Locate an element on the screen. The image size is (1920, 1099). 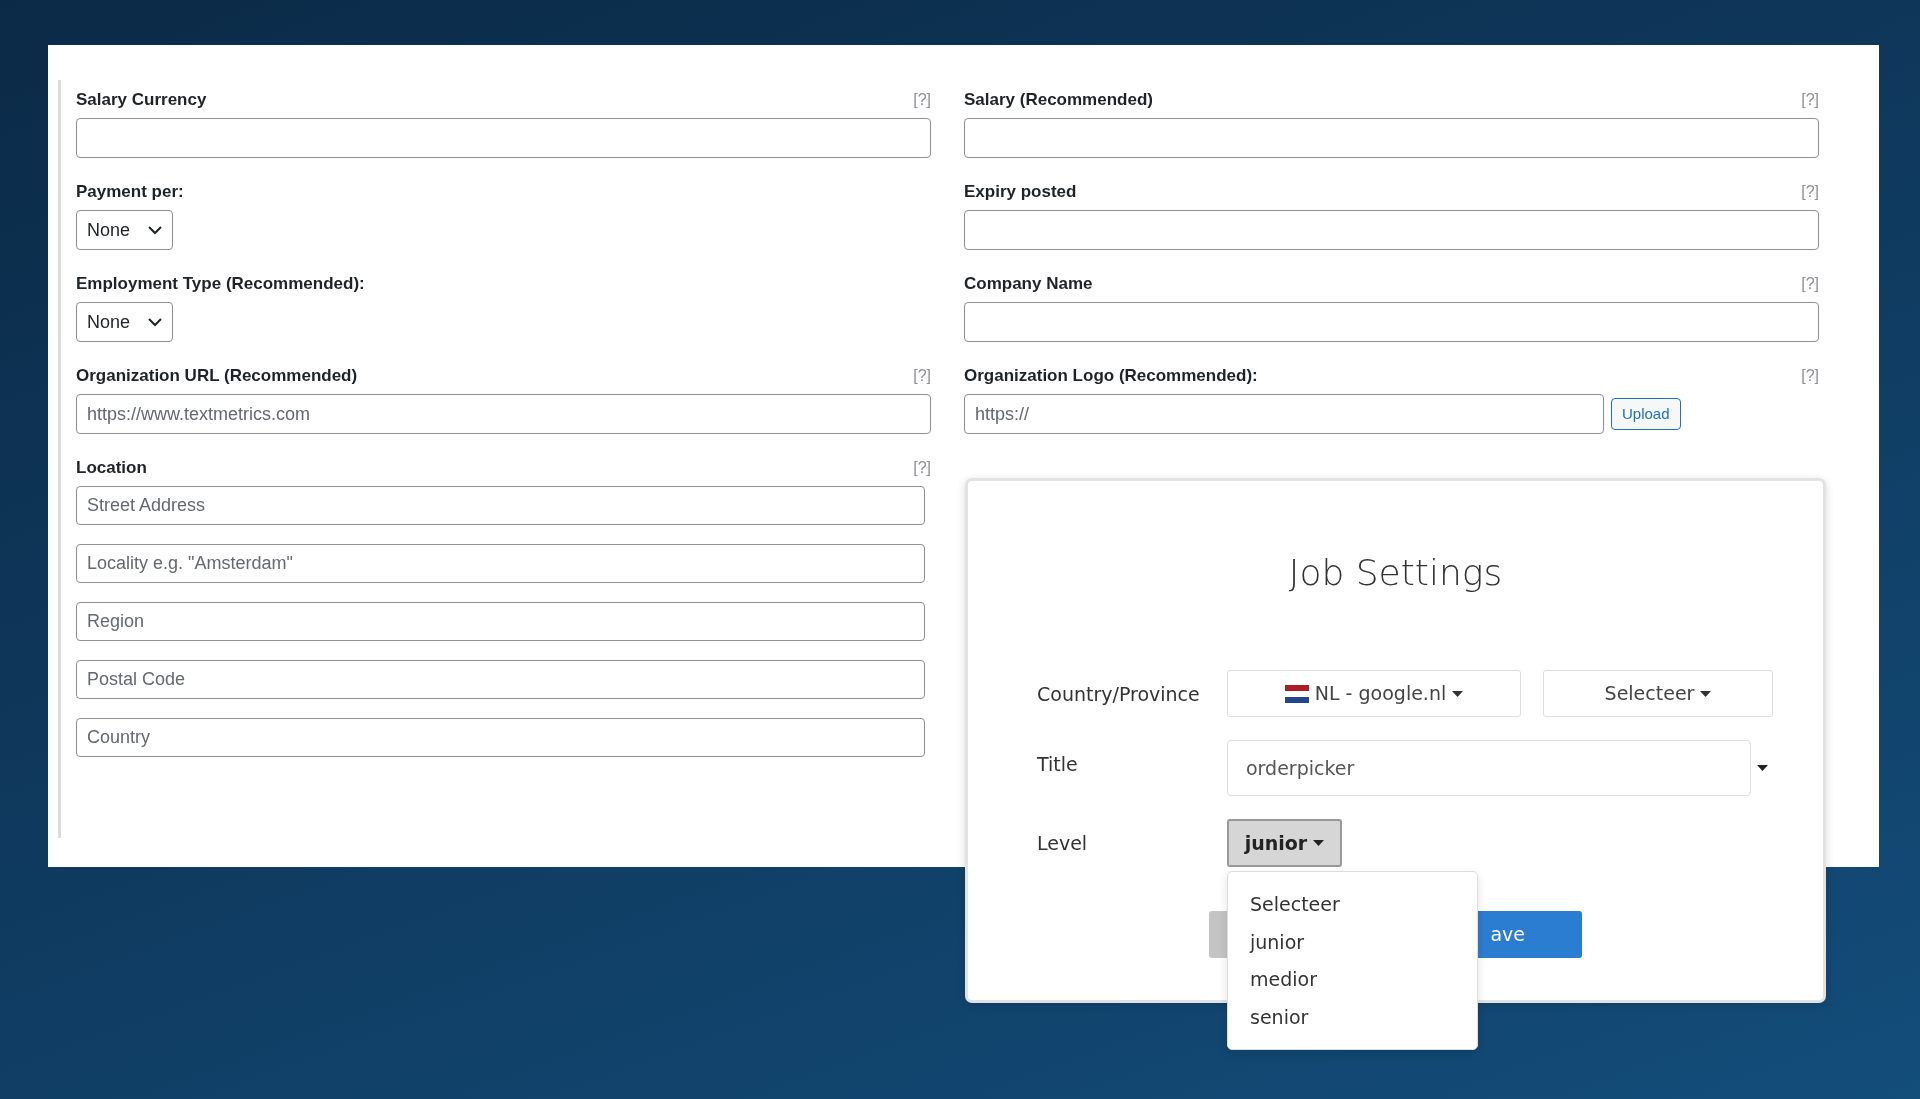
text-field: Country is located at coordinates (500, 737).